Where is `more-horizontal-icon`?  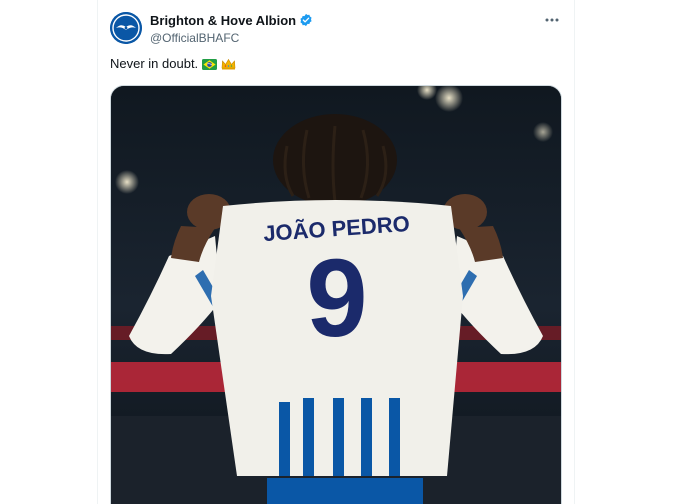
more-horizontal-icon is located at coordinates (552, 20).